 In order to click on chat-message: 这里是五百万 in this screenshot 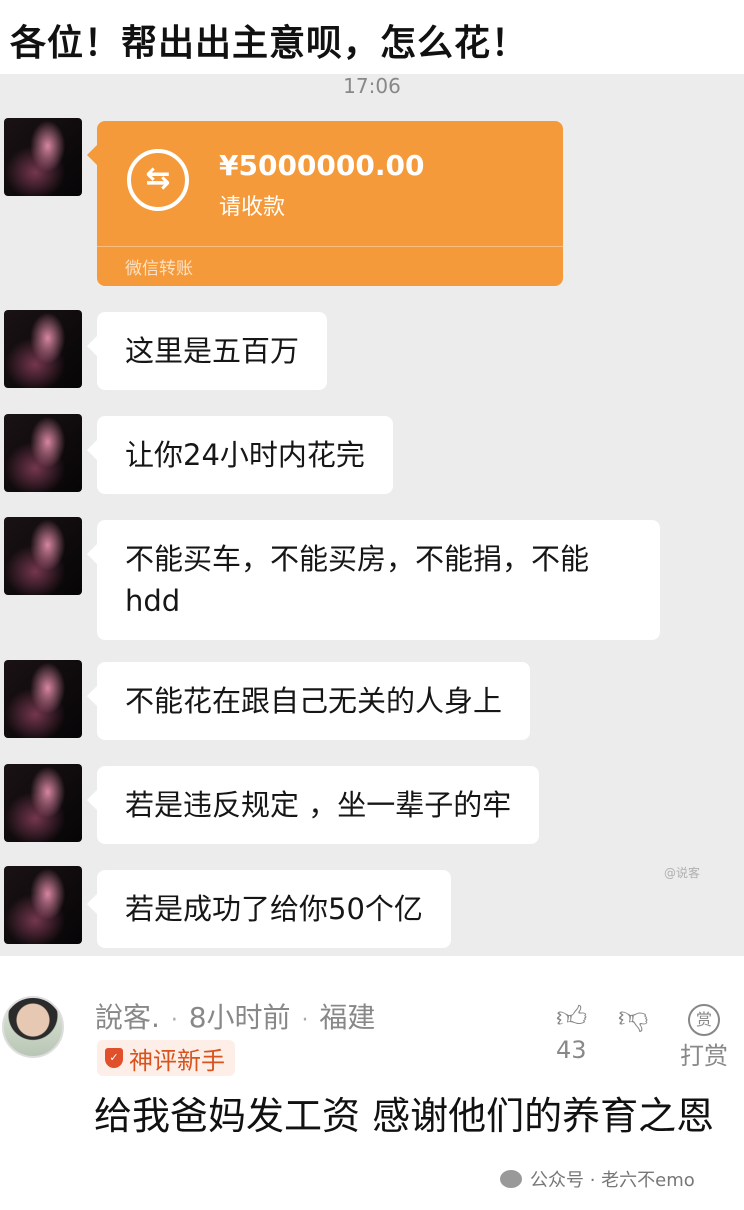, I will do `click(207, 351)`.